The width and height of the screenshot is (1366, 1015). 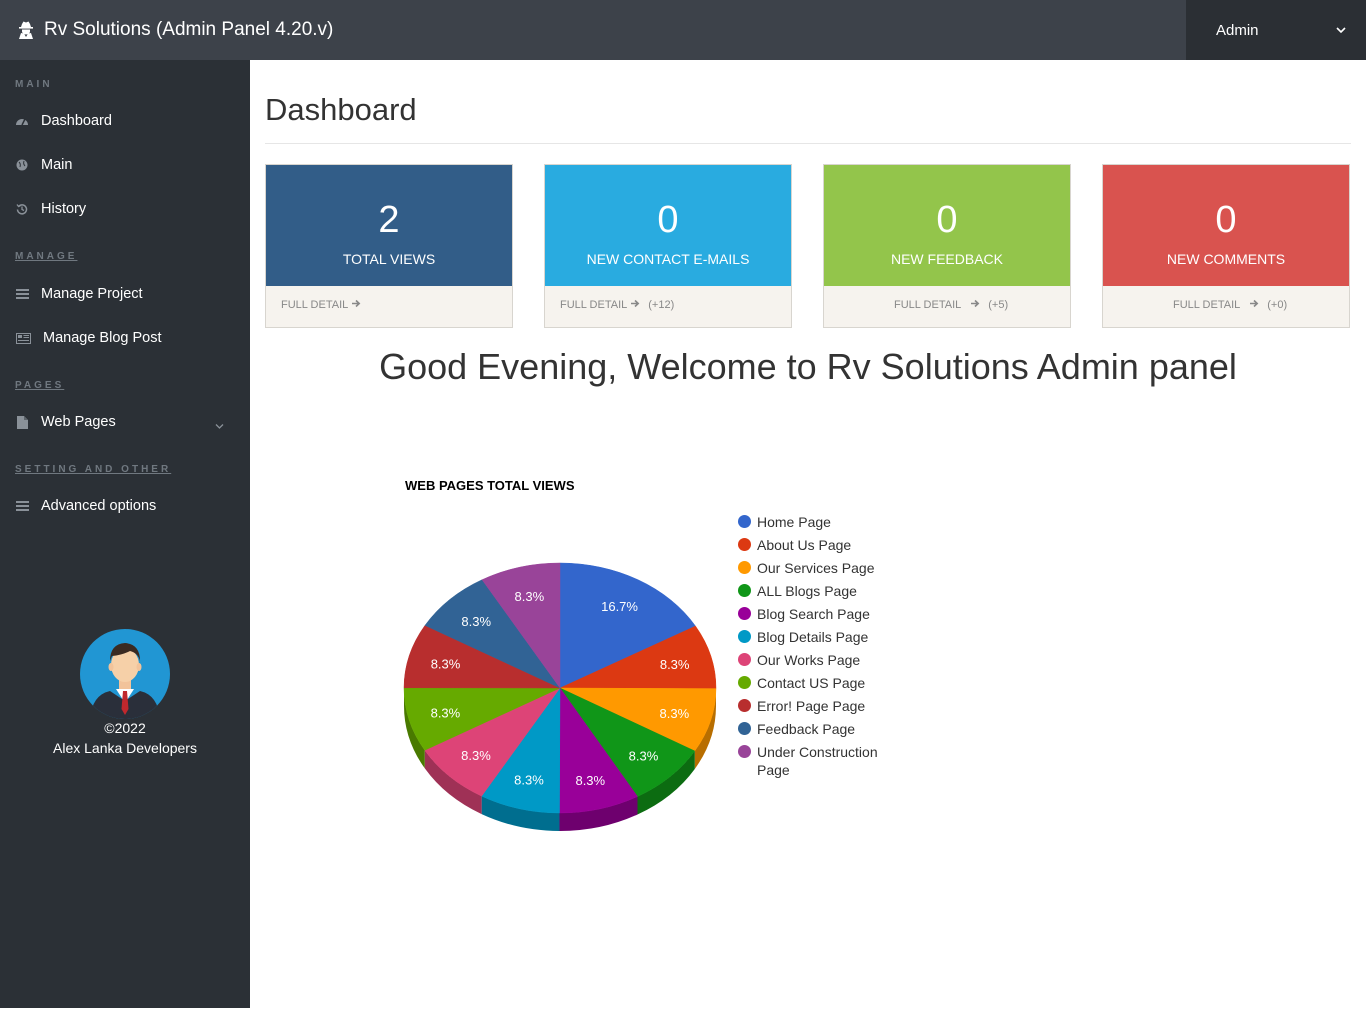 What do you see at coordinates (818, 660) in the screenshot?
I see `legend-item: Our Works Page` at bounding box center [818, 660].